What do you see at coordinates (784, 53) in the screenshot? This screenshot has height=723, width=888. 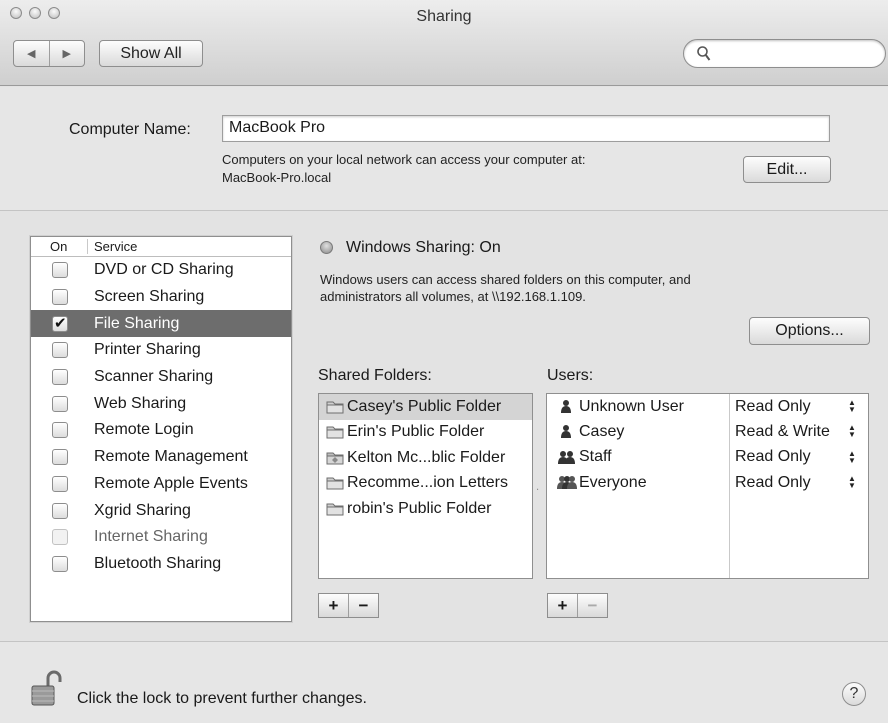 I see `search-field` at bounding box center [784, 53].